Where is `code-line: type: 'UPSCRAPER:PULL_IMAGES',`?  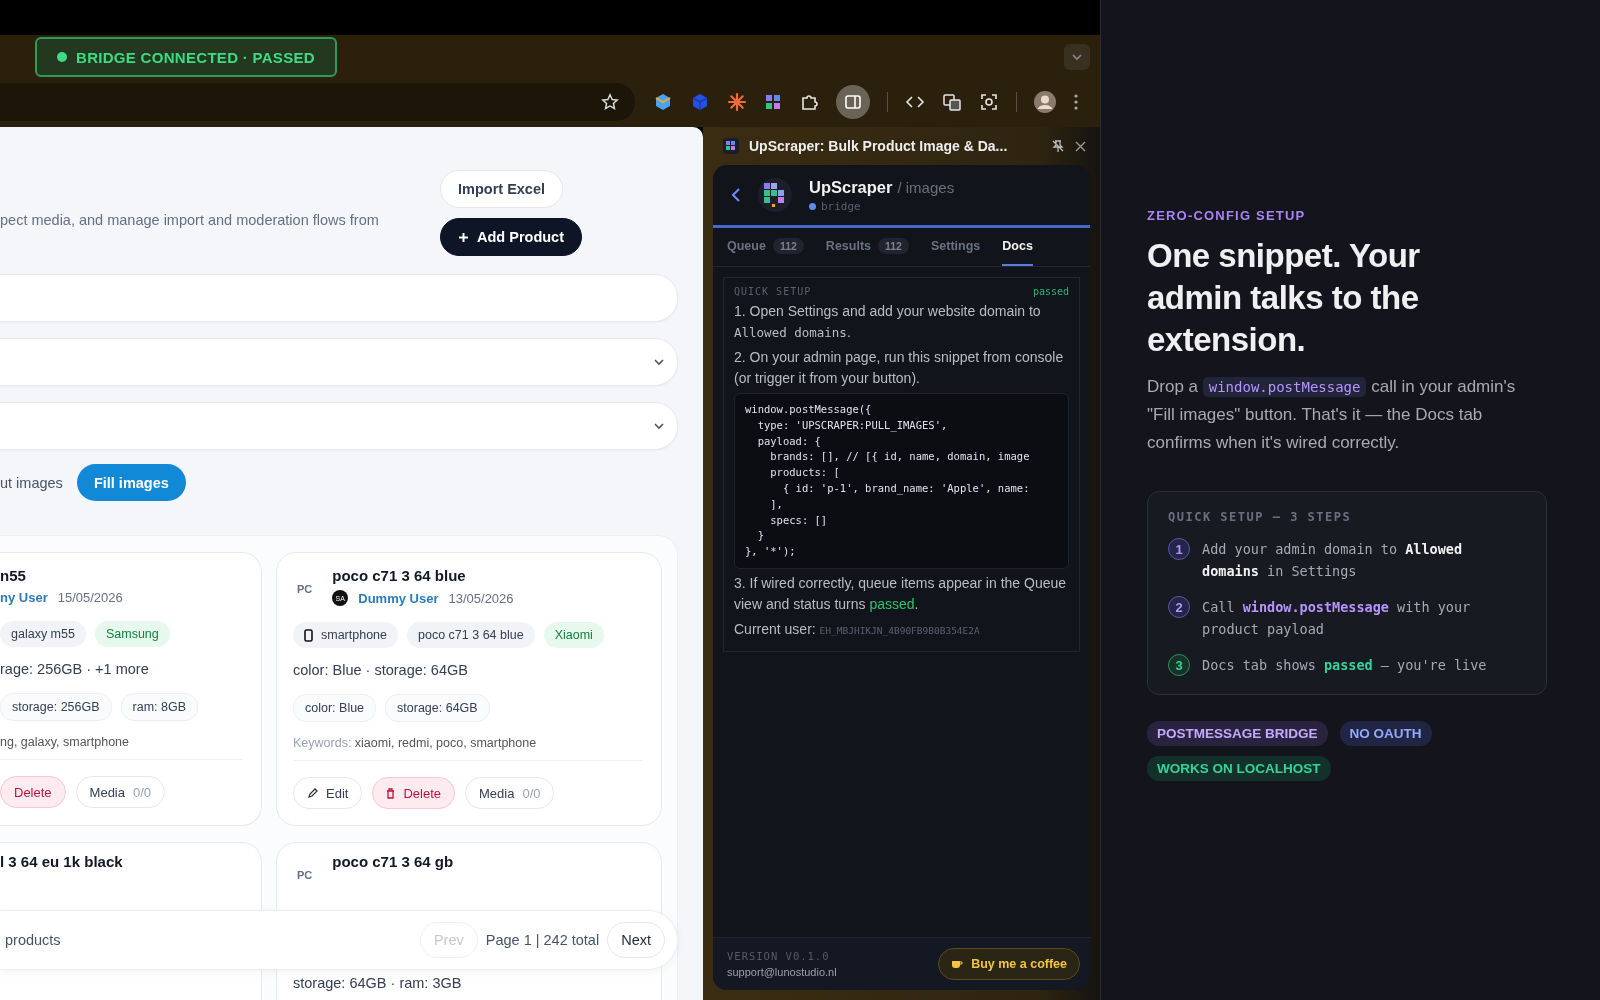
code-line: type: 'UPSCRAPER:PULL_IMAGES', is located at coordinates (852, 425).